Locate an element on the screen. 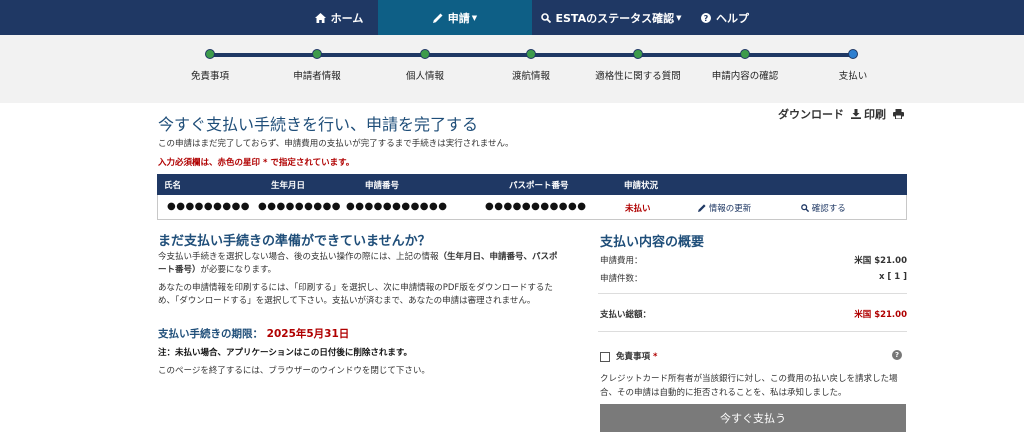 This screenshot has width=1024, height=440. step-label-eligibility: 適格性に関する質問 is located at coordinates (638, 75).